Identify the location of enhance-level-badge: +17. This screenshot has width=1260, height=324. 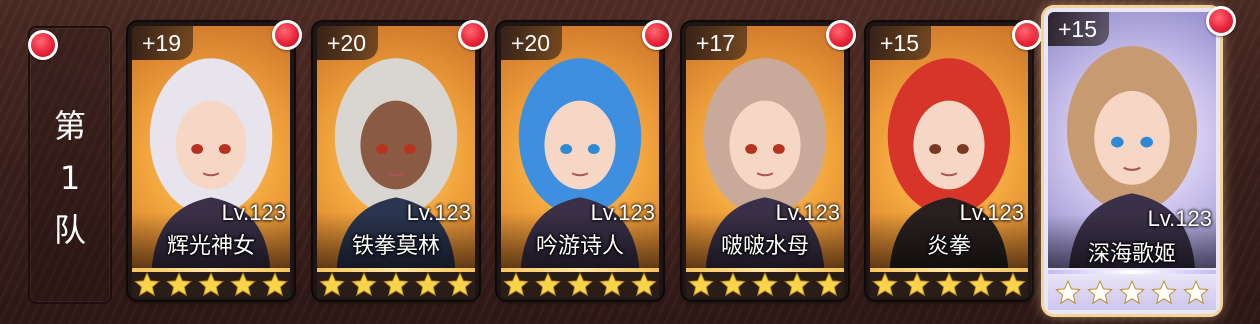
(717, 43).